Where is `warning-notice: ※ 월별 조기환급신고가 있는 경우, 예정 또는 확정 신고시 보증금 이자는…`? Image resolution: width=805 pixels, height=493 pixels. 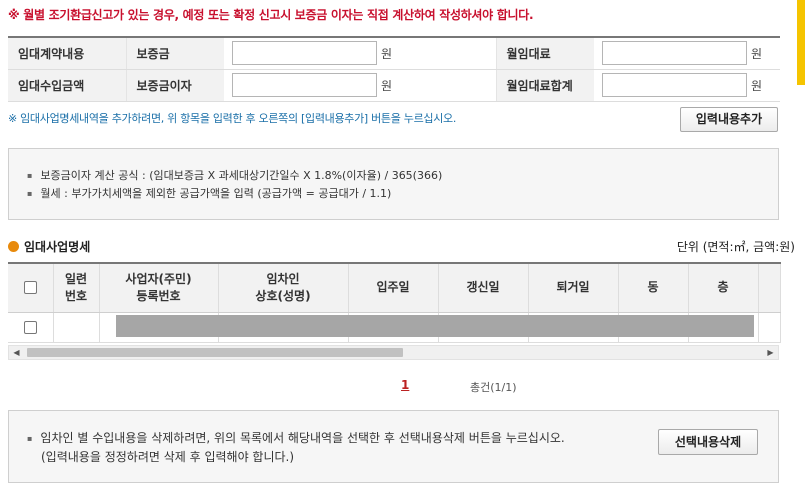 warning-notice: ※ 월별 조기환급신고가 있는 경우, 예정 또는 확정 신고시 보증금 이자는… is located at coordinates (271, 15).